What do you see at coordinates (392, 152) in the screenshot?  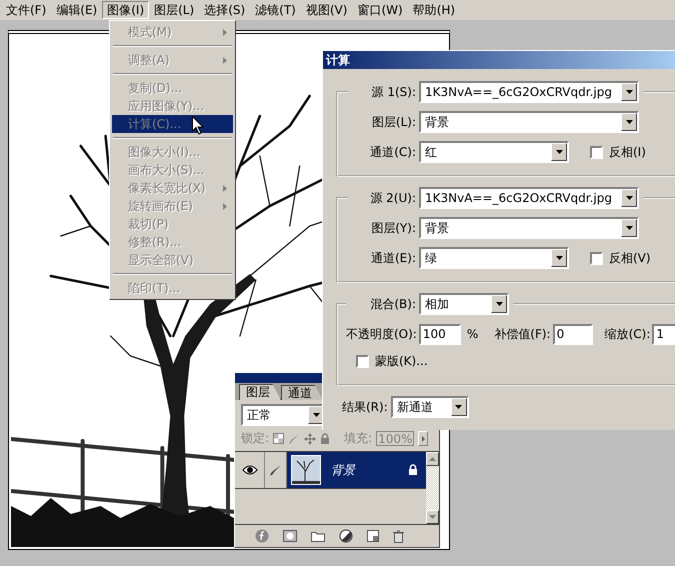 I see `field-label: 通道(C):` at bounding box center [392, 152].